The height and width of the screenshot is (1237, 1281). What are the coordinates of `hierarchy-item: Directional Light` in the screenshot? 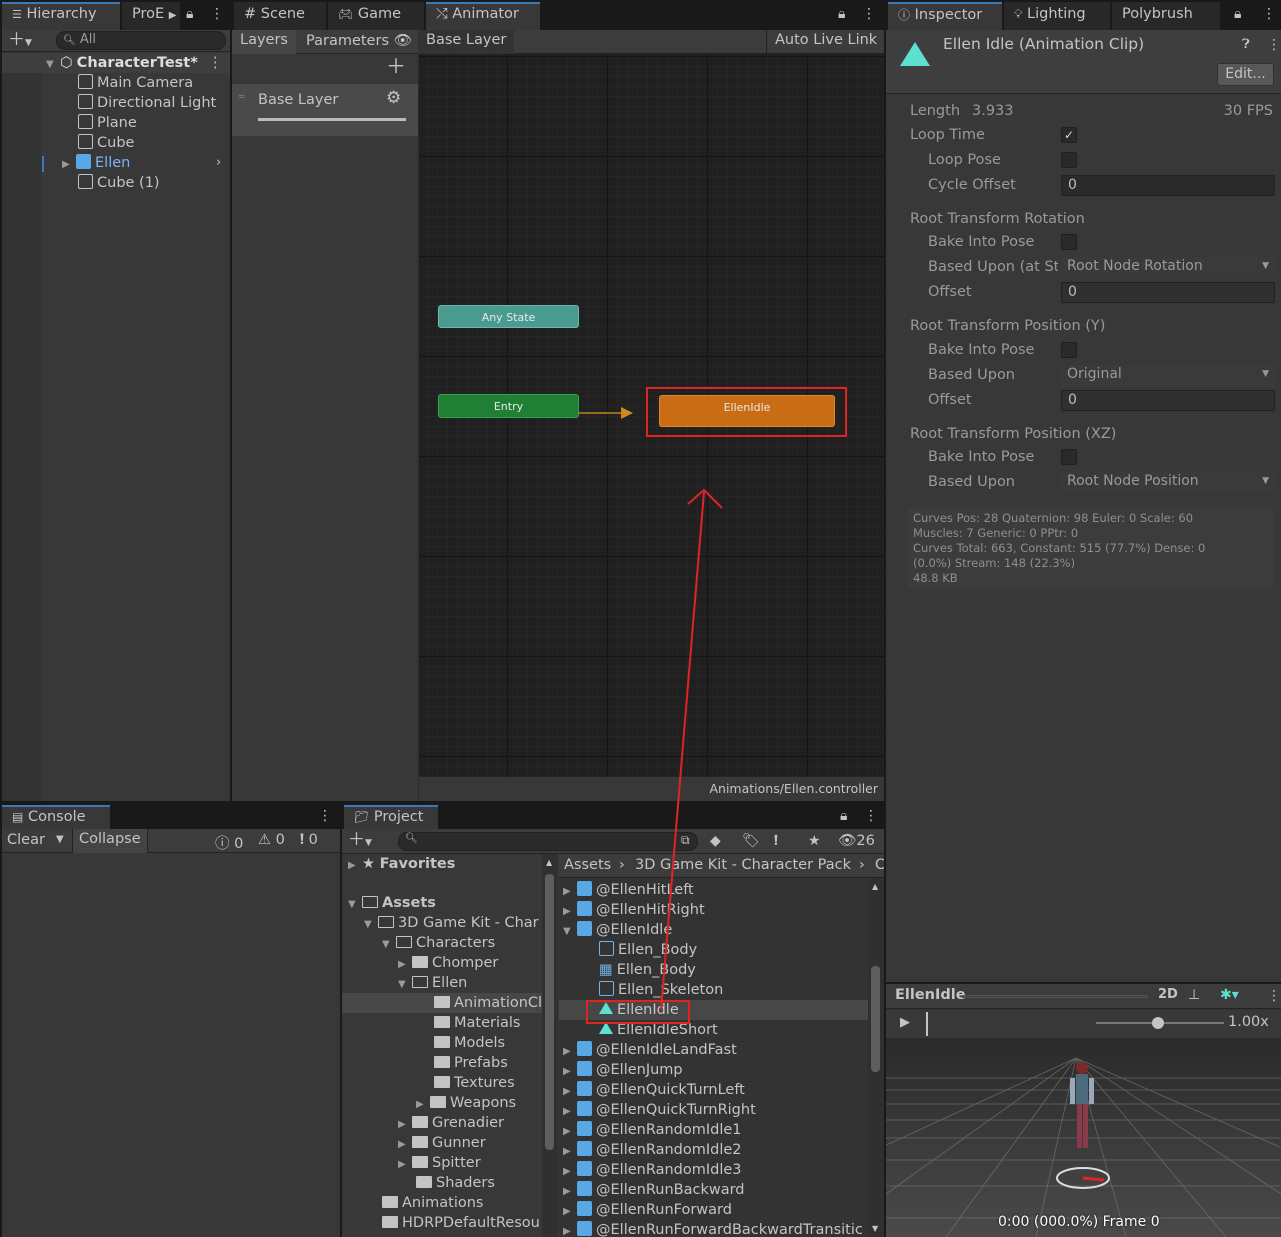 It's located at (147, 103).